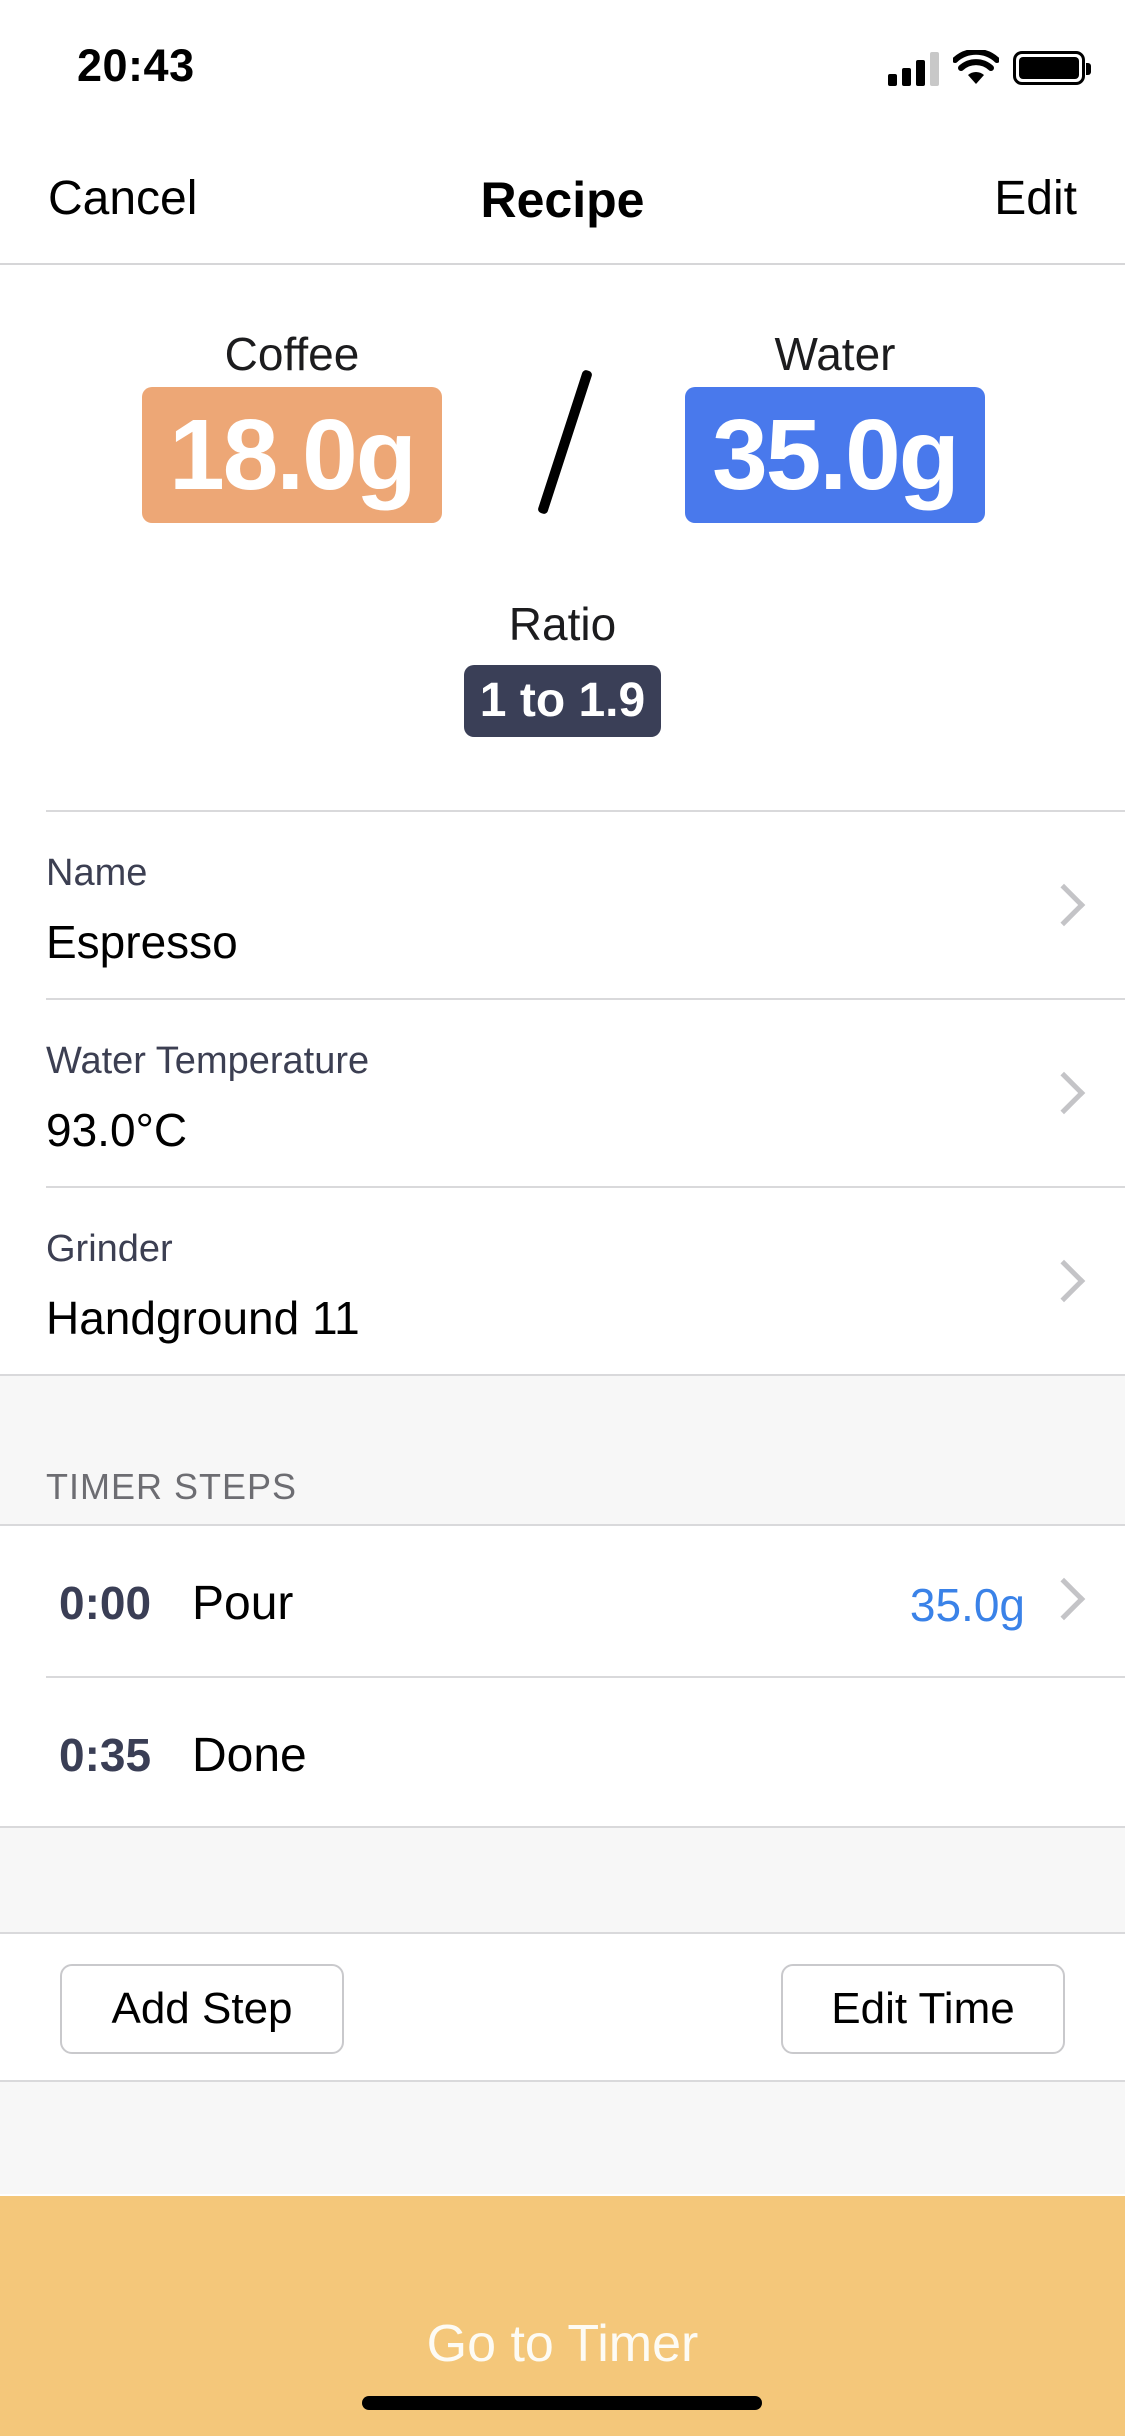 This screenshot has width=1125, height=2436. I want to click on name-label: Name, so click(97, 873).